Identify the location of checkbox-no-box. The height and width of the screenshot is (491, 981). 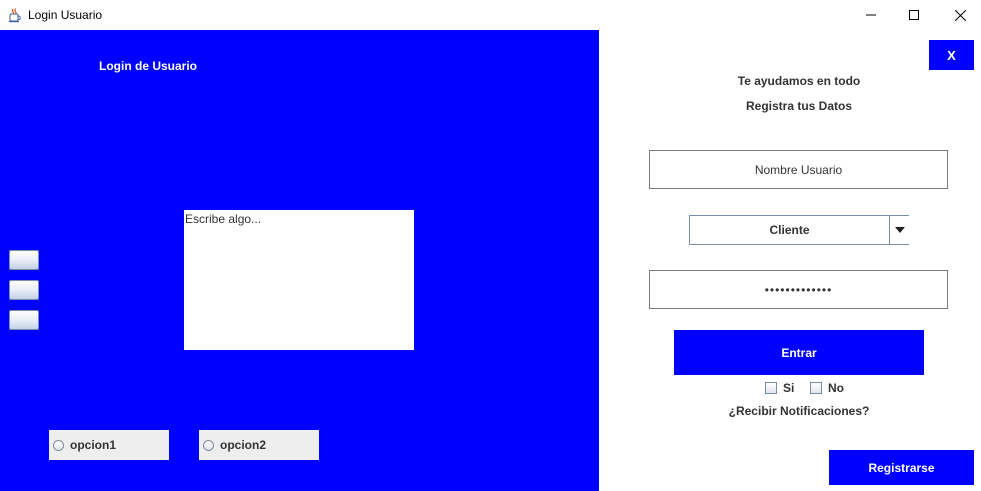
(816, 388).